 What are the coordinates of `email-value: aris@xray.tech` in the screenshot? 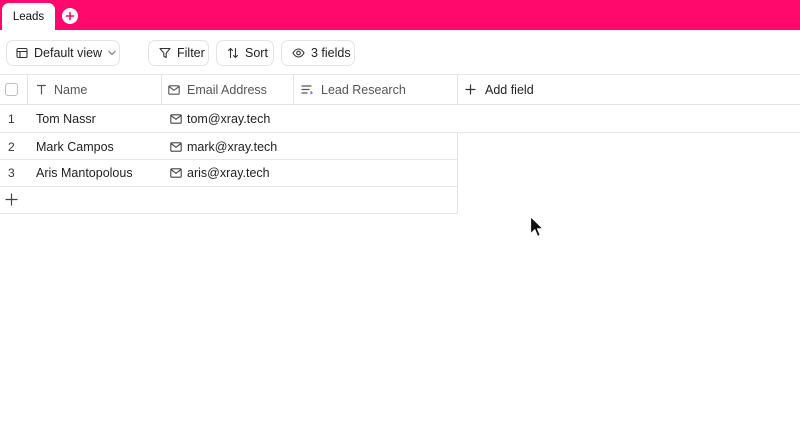 It's located at (228, 172).